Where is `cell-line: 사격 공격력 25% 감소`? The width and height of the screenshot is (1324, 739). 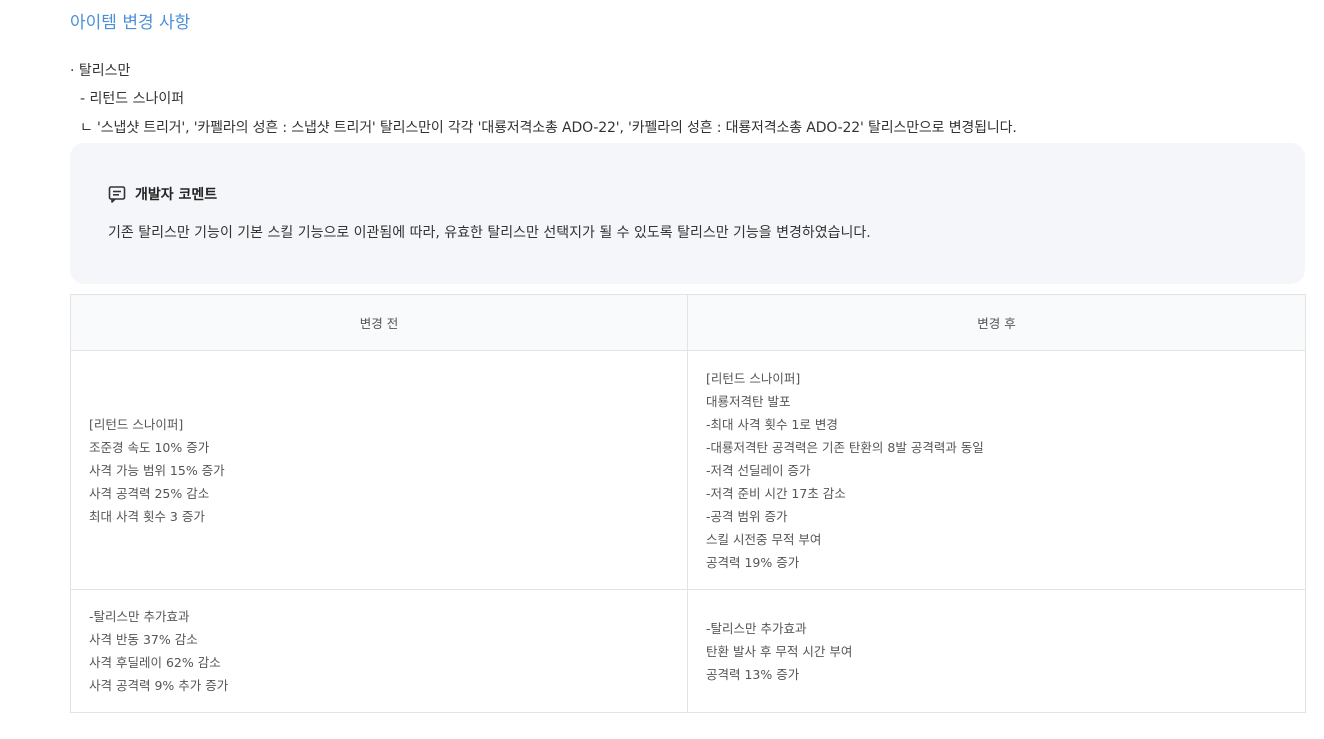 cell-line: 사격 공격력 25% 감소 is located at coordinates (149, 493).